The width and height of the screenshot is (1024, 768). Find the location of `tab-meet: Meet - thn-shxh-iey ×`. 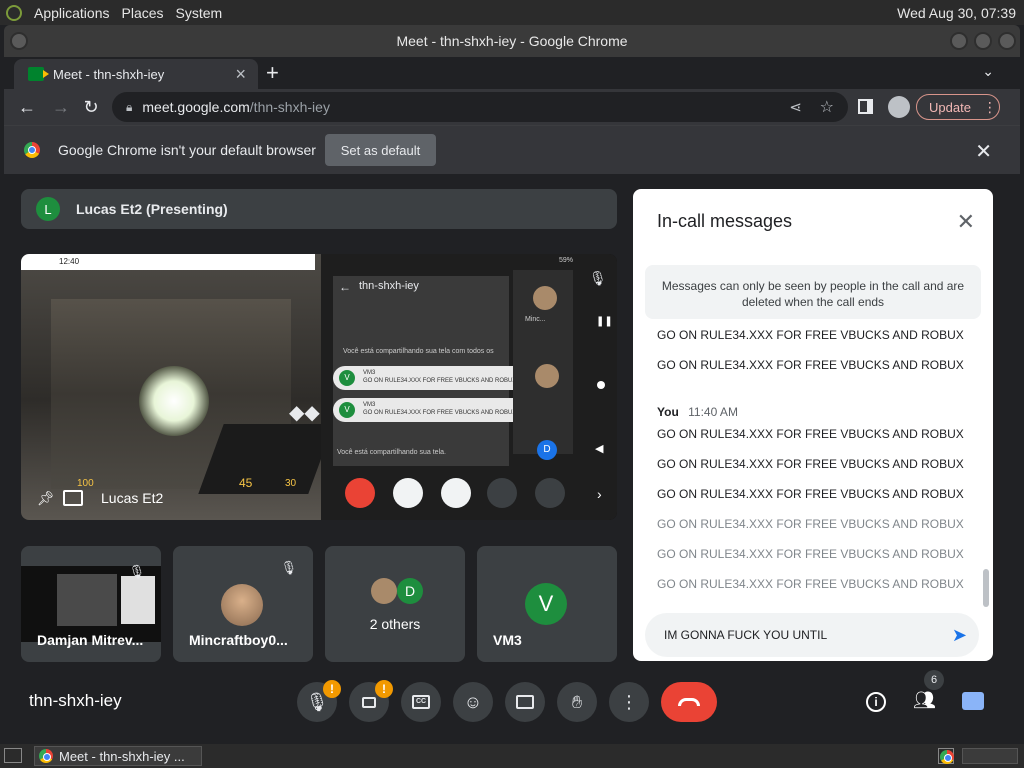

tab-meet: Meet - thn-shxh-iey × is located at coordinates (136, 74).